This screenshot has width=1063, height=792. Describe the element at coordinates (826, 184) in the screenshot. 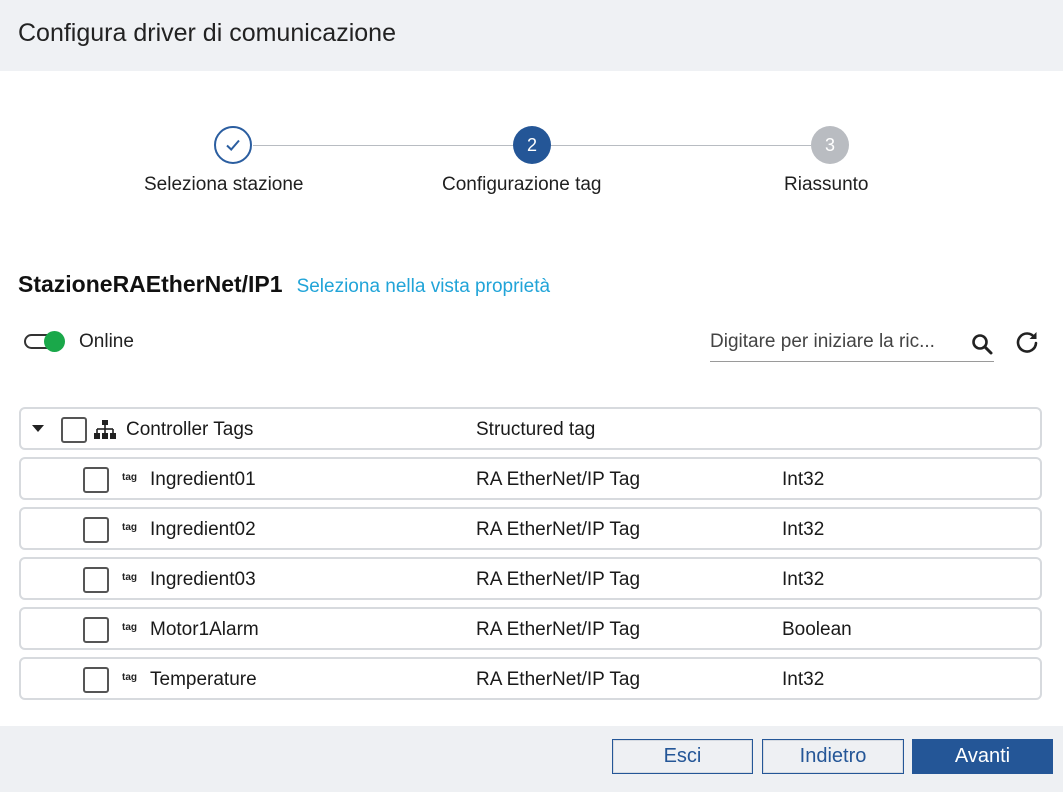

I see `step-3-label: Riassunto` at that location.